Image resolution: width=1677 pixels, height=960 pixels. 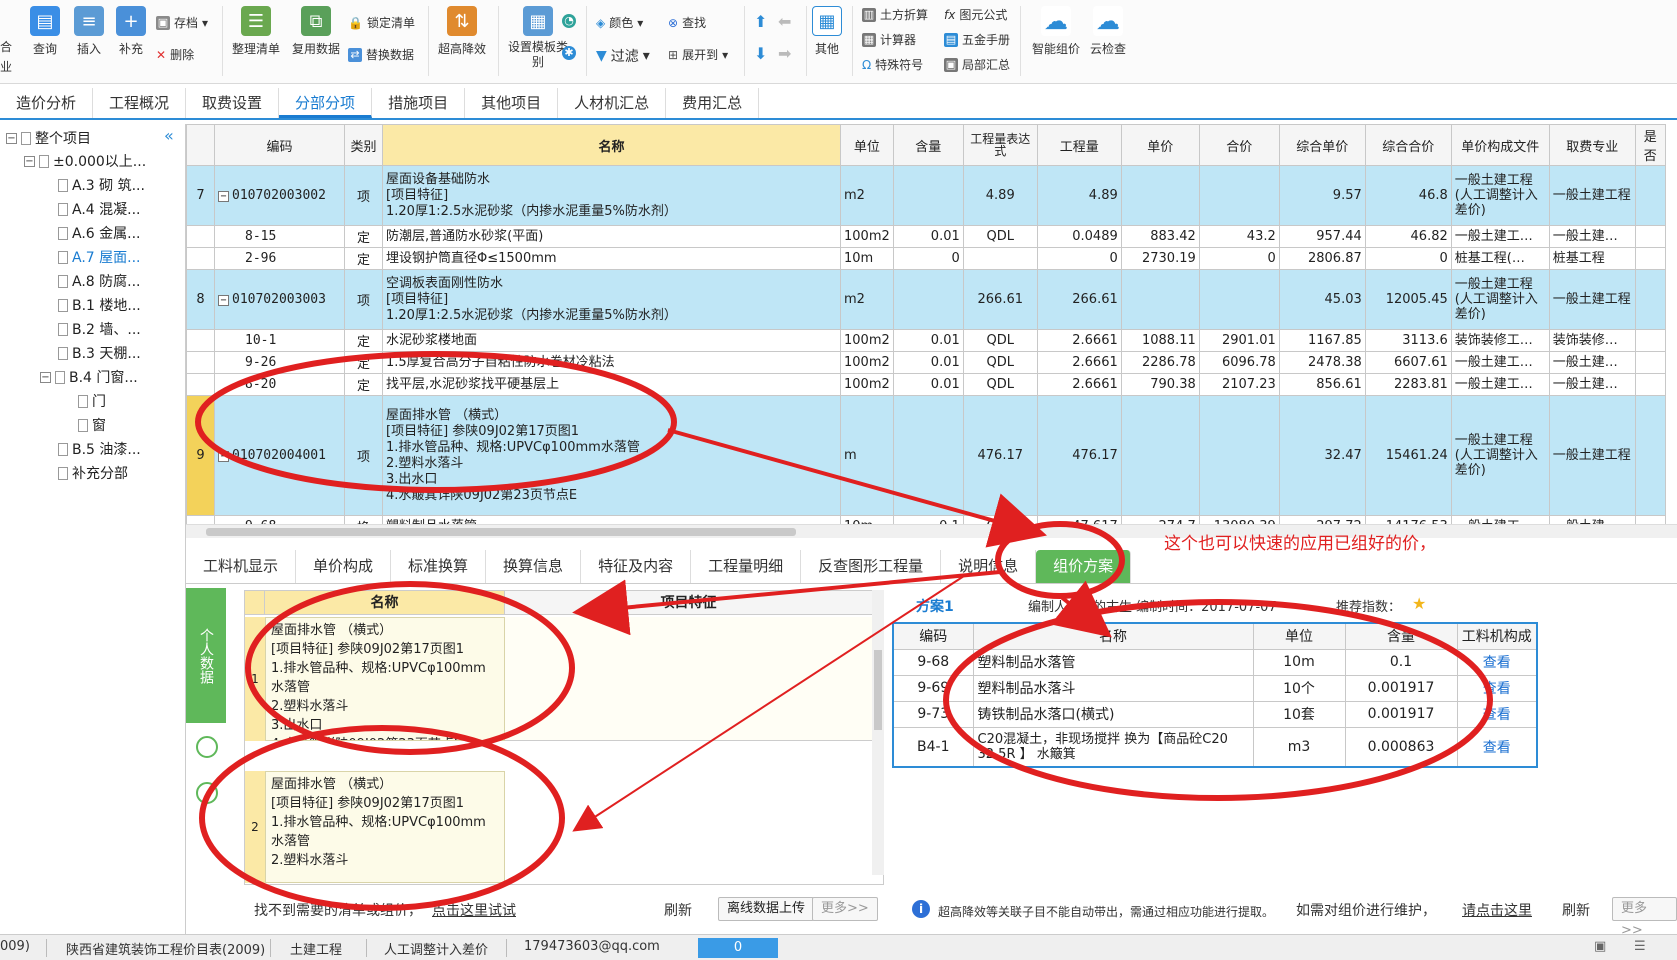 I want to click on cell-qty: 4.89, so click(x=1079, y=195).